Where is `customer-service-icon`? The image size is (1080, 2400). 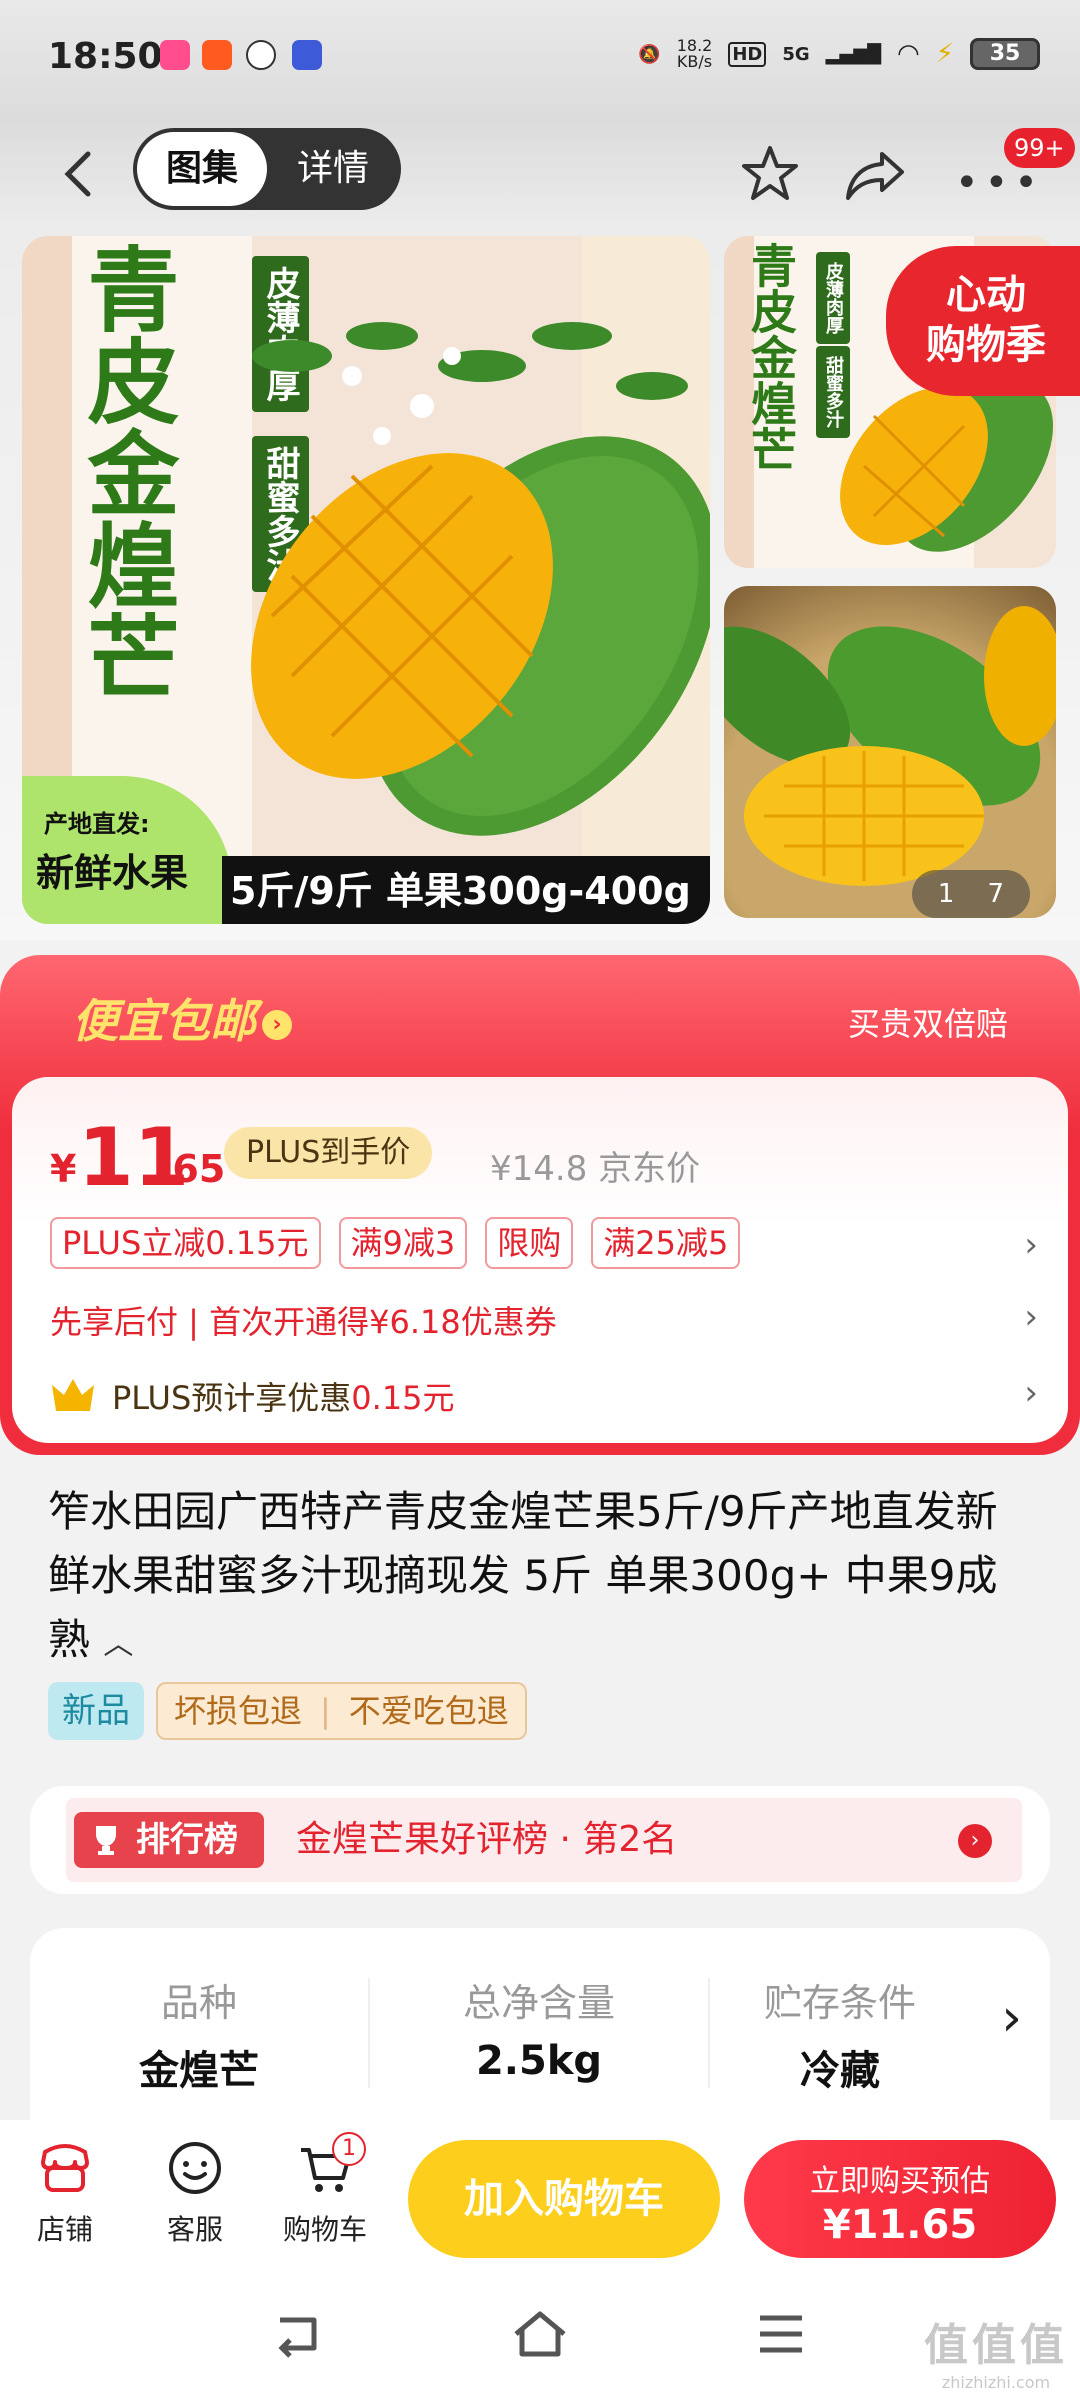
customer-service-icon is located at coordinates (195, 2168).